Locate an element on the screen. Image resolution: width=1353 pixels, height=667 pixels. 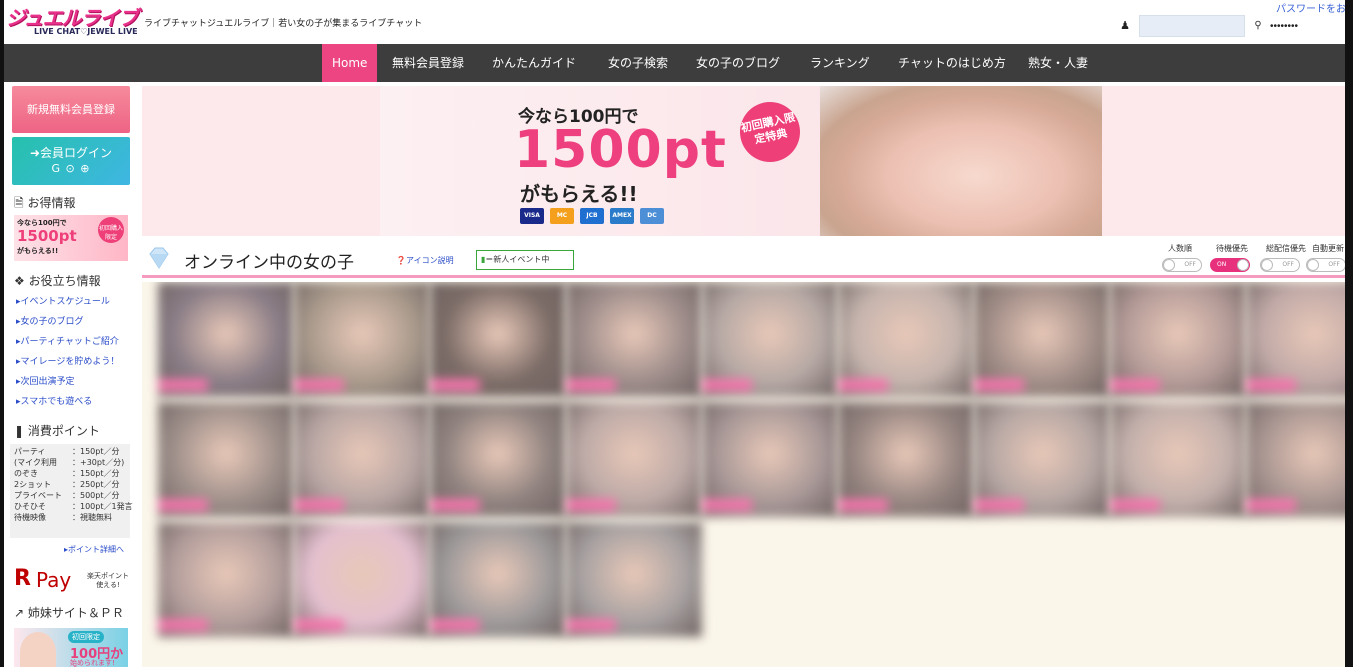
site-logo: ジュエルライブ LIVE CHAT♡JEWEL LIVE is located at coordinates (72, 22).